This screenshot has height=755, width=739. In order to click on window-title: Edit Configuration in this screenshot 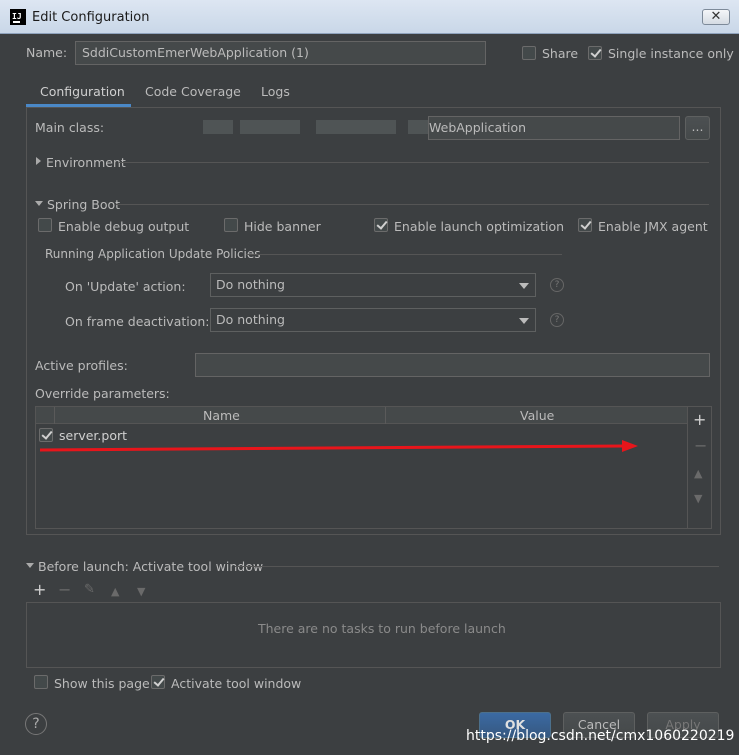, I will do `click(91, 17)`.